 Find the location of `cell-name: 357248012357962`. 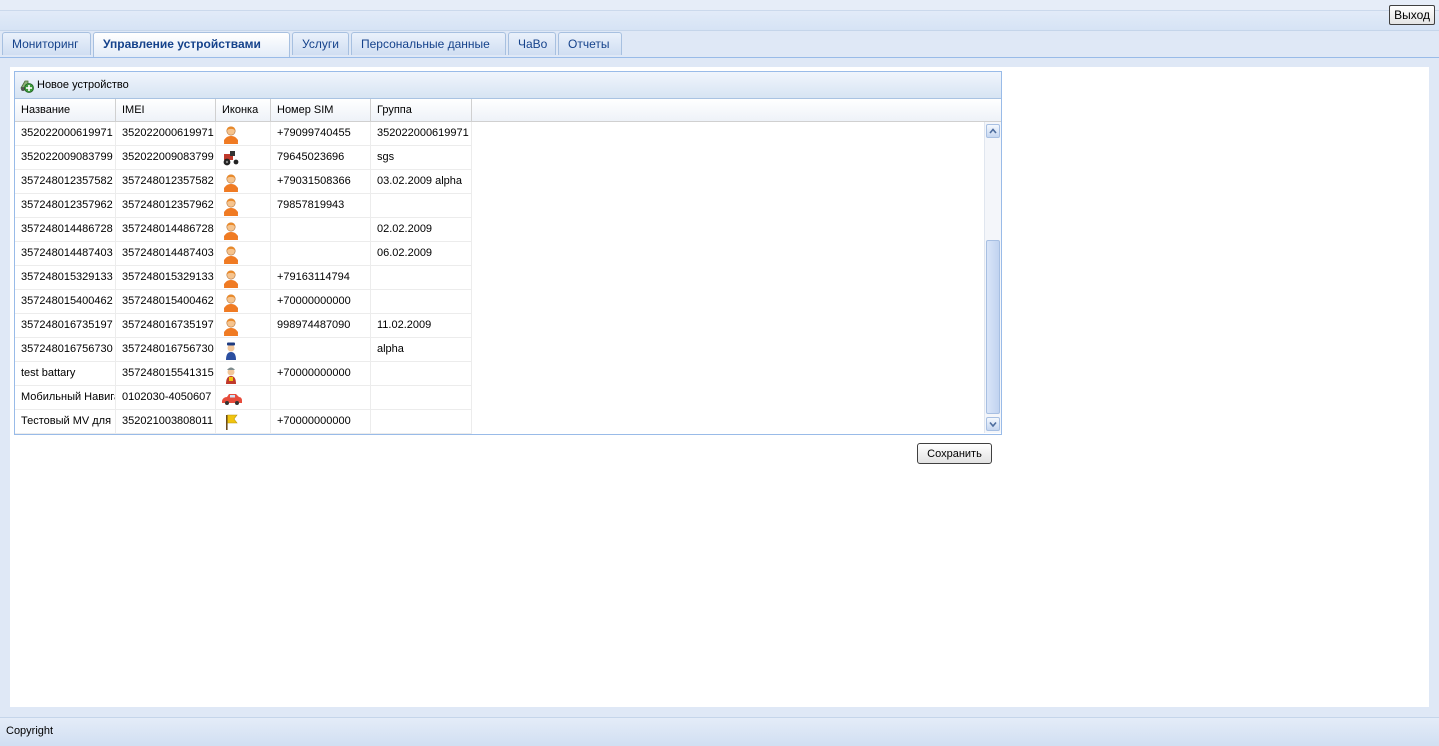

cell-name: 357248012357962 is located at coordinates (65, 206).